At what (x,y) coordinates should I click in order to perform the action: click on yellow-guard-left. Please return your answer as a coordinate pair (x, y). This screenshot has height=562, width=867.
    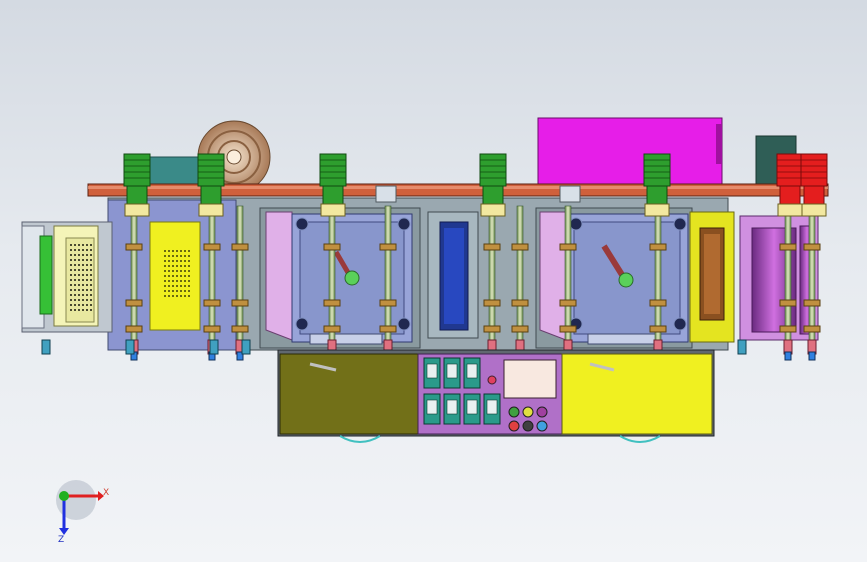
    Looking at the image, I should click on (175, 276).